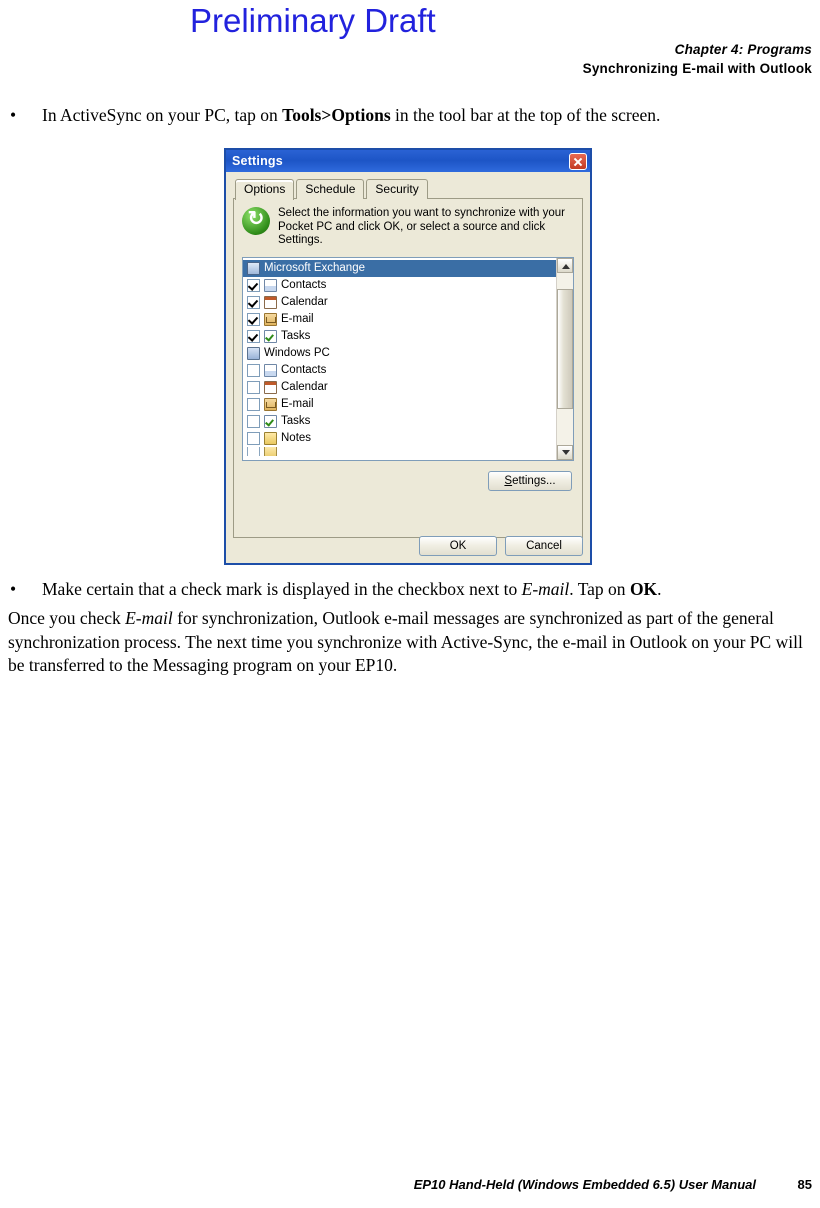 This screenshot has width=820, height=1208. I want to click on favorites-icon, so click(270, 451).